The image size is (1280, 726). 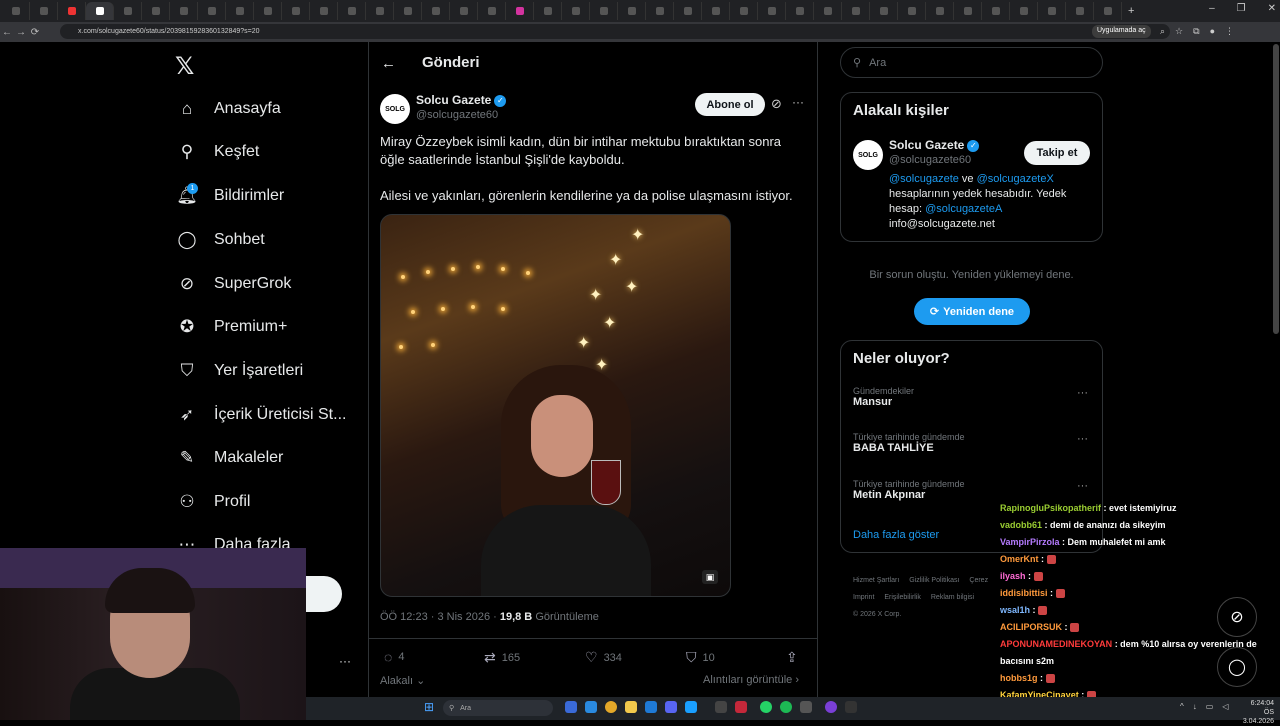 I want to click on author-name: Solcu Gazete ✓, so click(x=461, y=100).